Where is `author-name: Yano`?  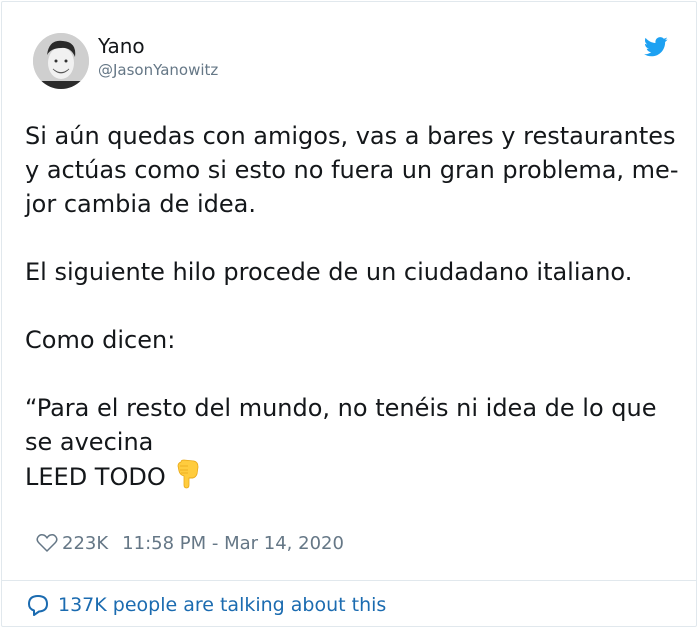
author-name: Yano is located at coordinates (121, 46).